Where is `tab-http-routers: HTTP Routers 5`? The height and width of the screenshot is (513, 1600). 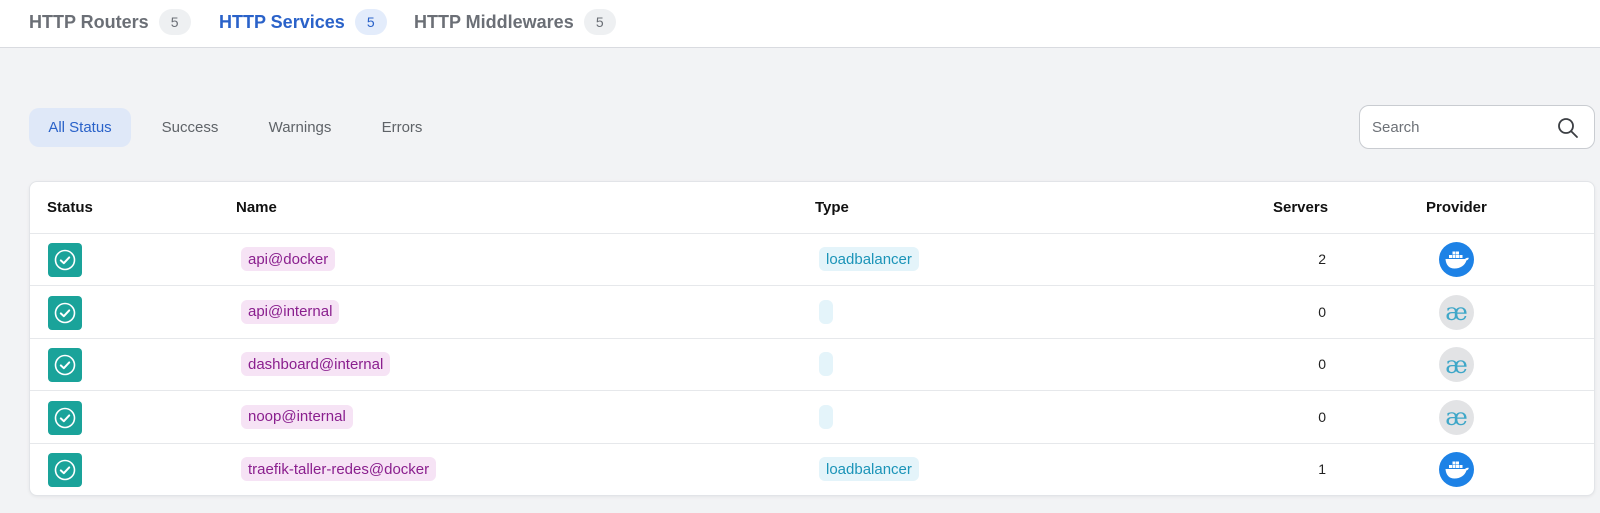
tab-http-routers: HTTP Routers 5 is located at coordinates (110, 22).